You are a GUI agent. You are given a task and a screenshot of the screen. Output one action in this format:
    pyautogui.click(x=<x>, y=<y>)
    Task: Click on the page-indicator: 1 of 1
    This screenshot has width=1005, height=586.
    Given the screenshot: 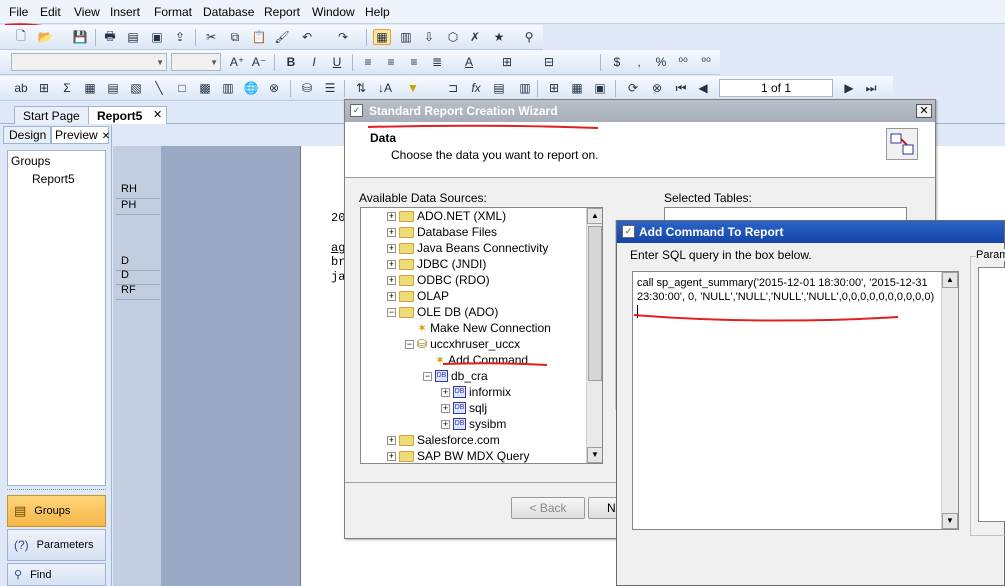 What is the action you would take?
    pyautogui.click(x=776, y=88)
    